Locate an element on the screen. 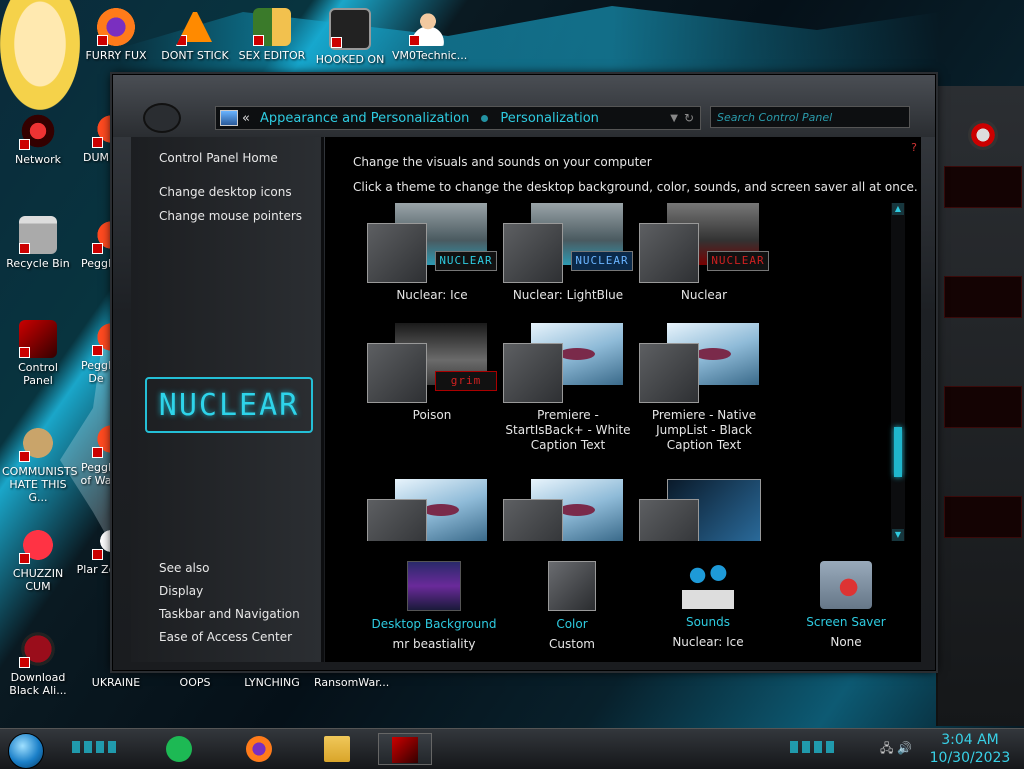 This screenshot has height=769, width=1024. folder-icon is located at coordinates (337, 749).